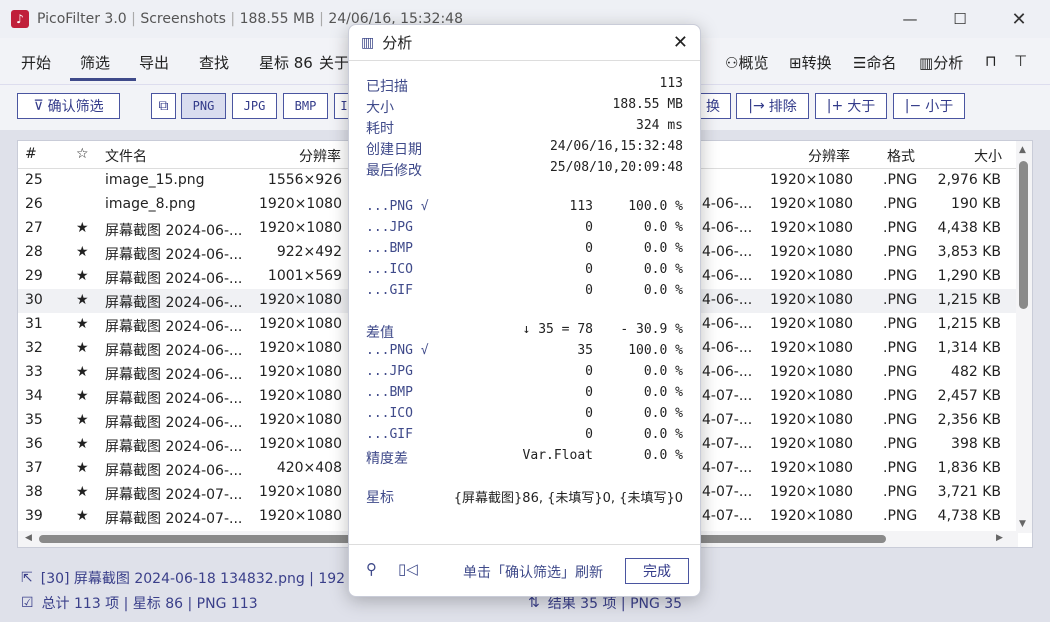  Describe the element at coordinates (810, 62) in the screenshot. I see `menu-convert: ⊞转换` at that location.